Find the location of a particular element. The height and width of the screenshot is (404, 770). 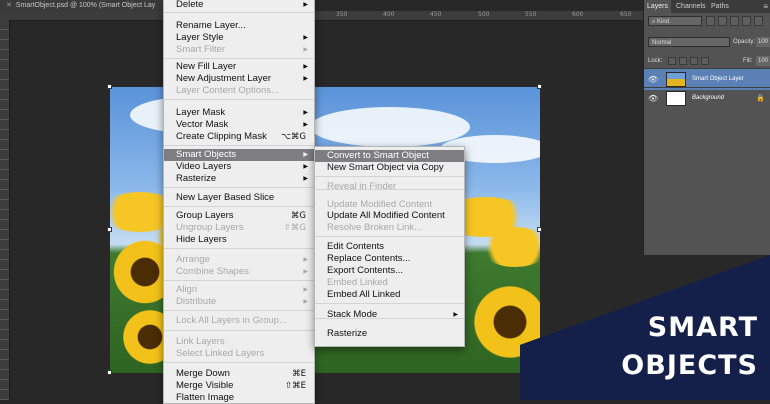

menu-item-combine-shapes: Combine Shapes ▶ is located at coordinates (239, 272).